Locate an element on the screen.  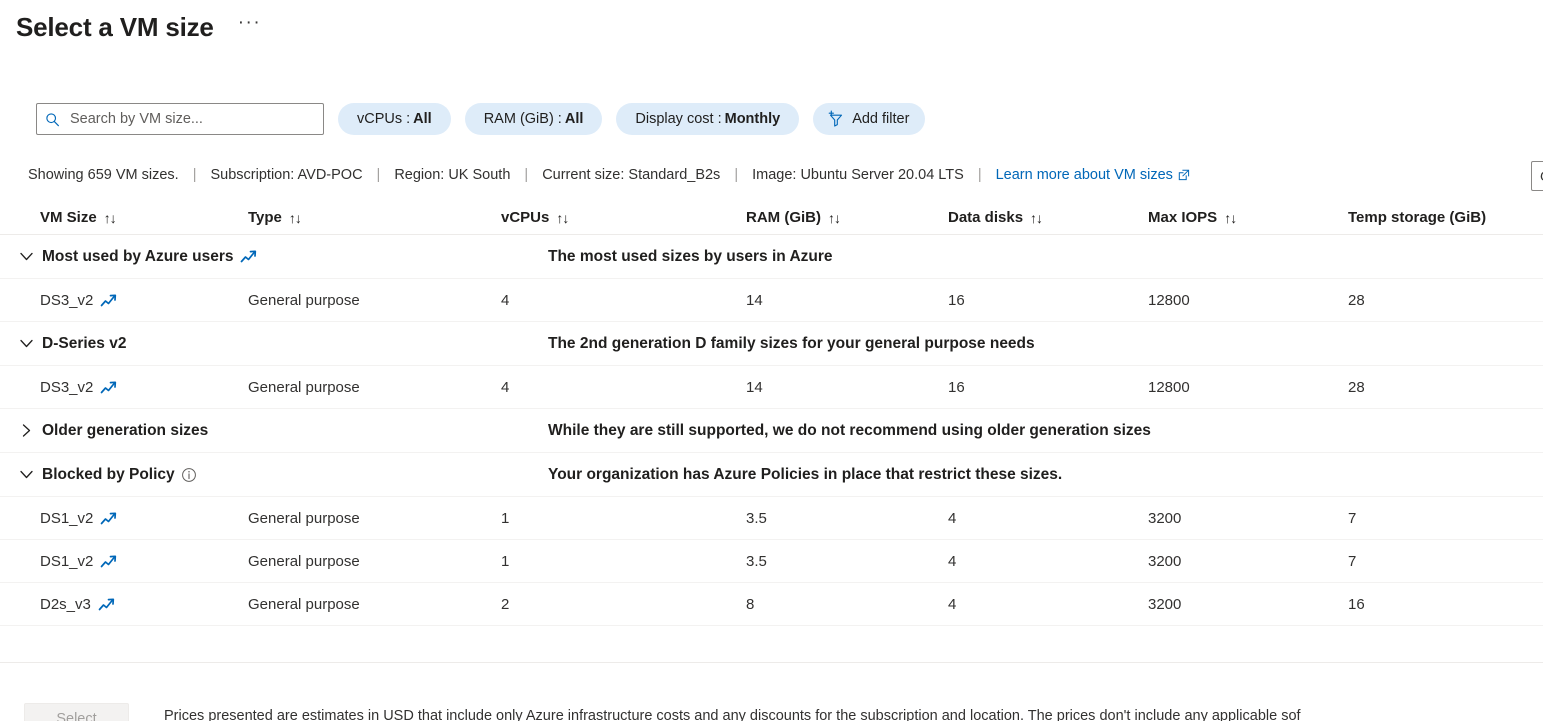
cell-vmsize: DS3_v2 is located at coordinates (124, 387).